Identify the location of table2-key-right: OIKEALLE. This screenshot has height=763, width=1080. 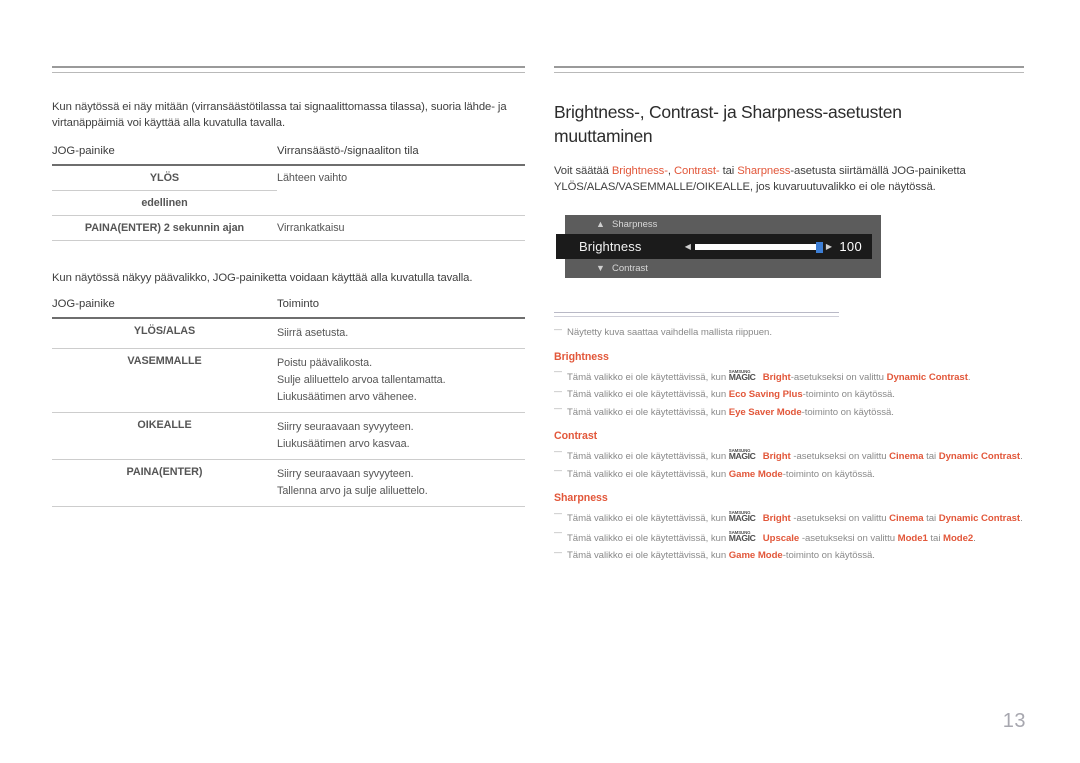
(164, 436).